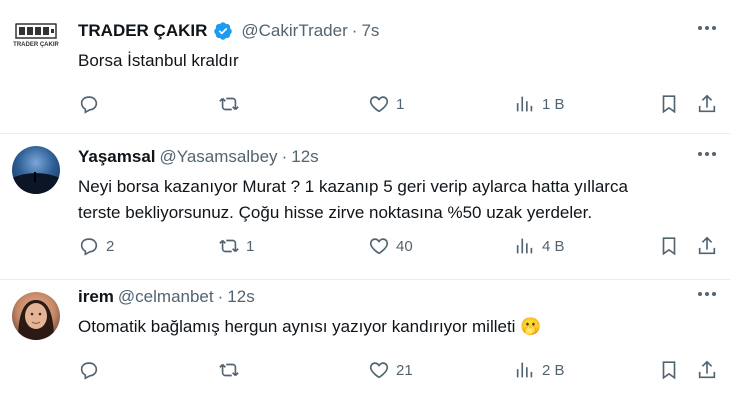  Describe the element at coordinates (96, 297) in the screenshot. I see `display-name: irem` at that location.